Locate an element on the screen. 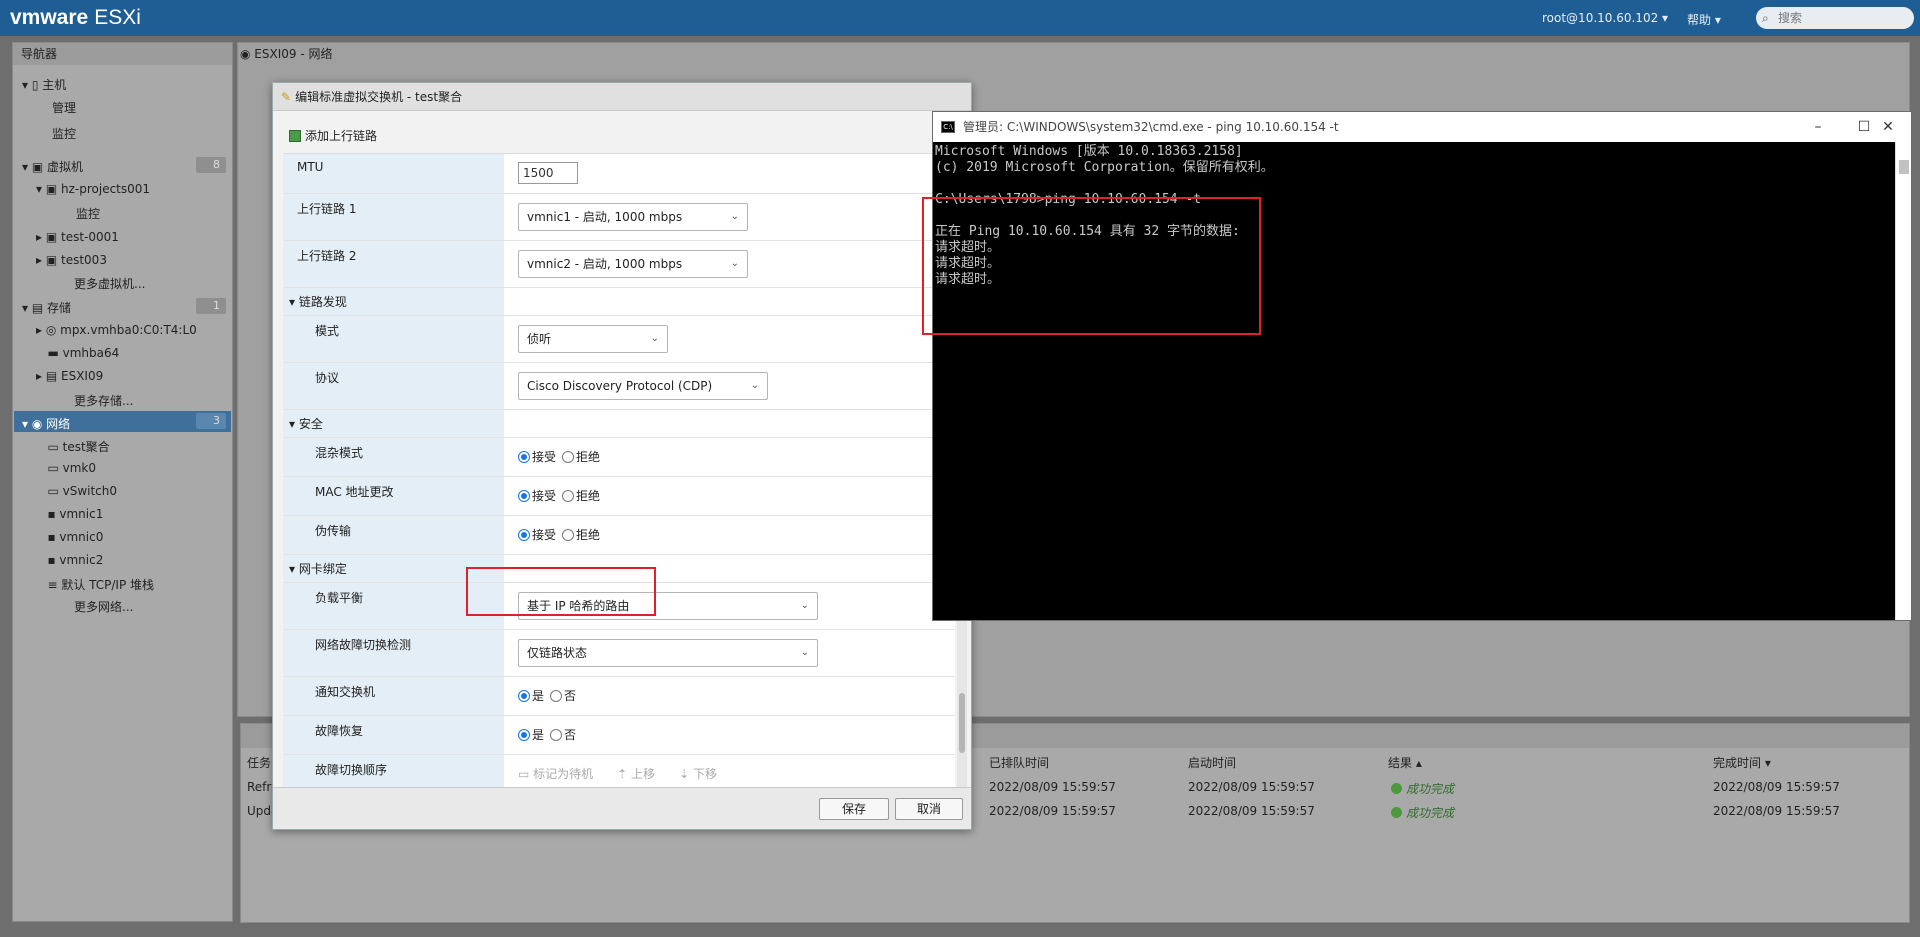  notify-no-radio: 否 is located at coordinates (563, 696).